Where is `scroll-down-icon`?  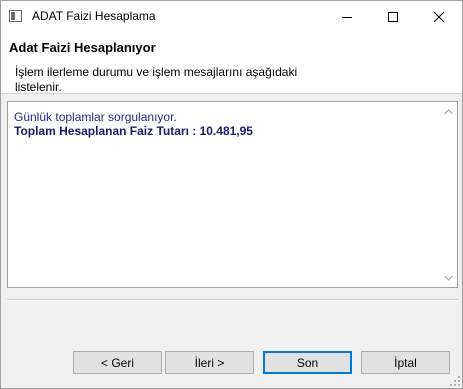 scroll-down-icon is located at coordinates (448, 277).